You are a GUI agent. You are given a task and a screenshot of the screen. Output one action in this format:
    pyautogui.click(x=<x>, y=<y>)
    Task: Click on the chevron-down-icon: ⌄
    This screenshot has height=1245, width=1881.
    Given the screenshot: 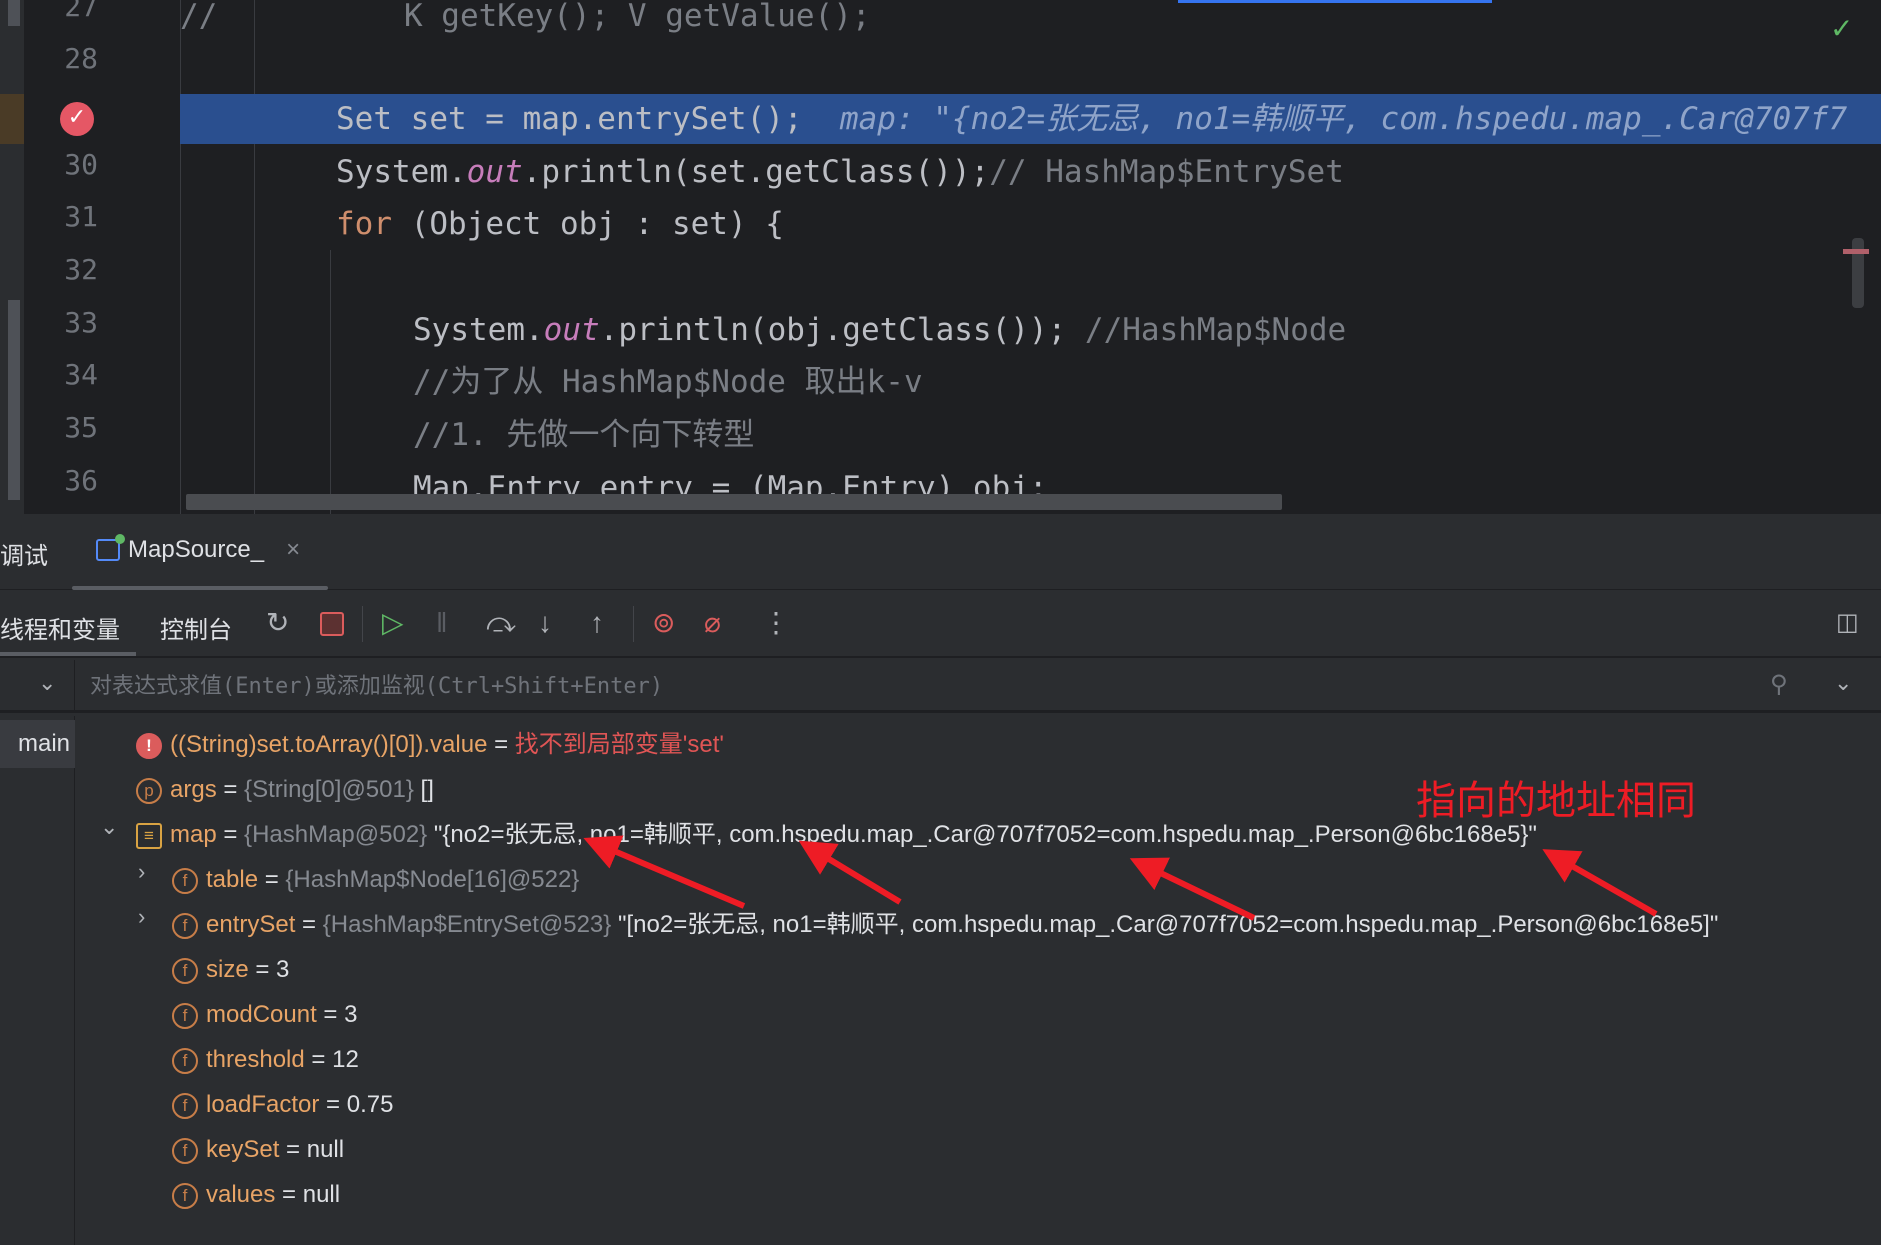 What is the action you would take?
    pyautogui.click(x=47, y=683)
    